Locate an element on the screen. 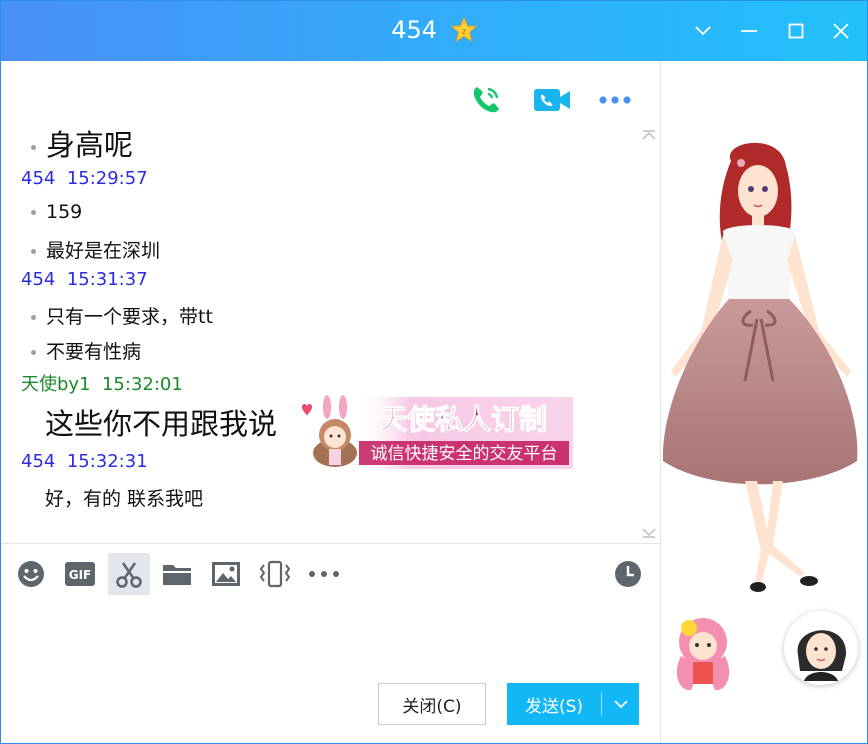  chibi-sticker is located at coordinates (703, 654).